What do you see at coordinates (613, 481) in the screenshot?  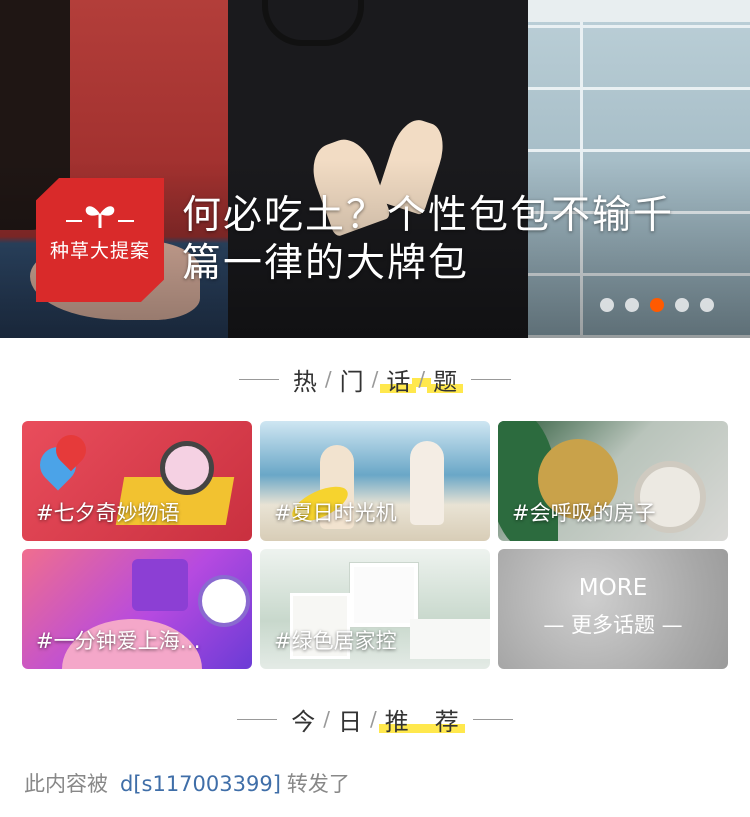 I see `topic-tile-breathing-house: #会呼吸的房子` at bounding box center [613, 481].